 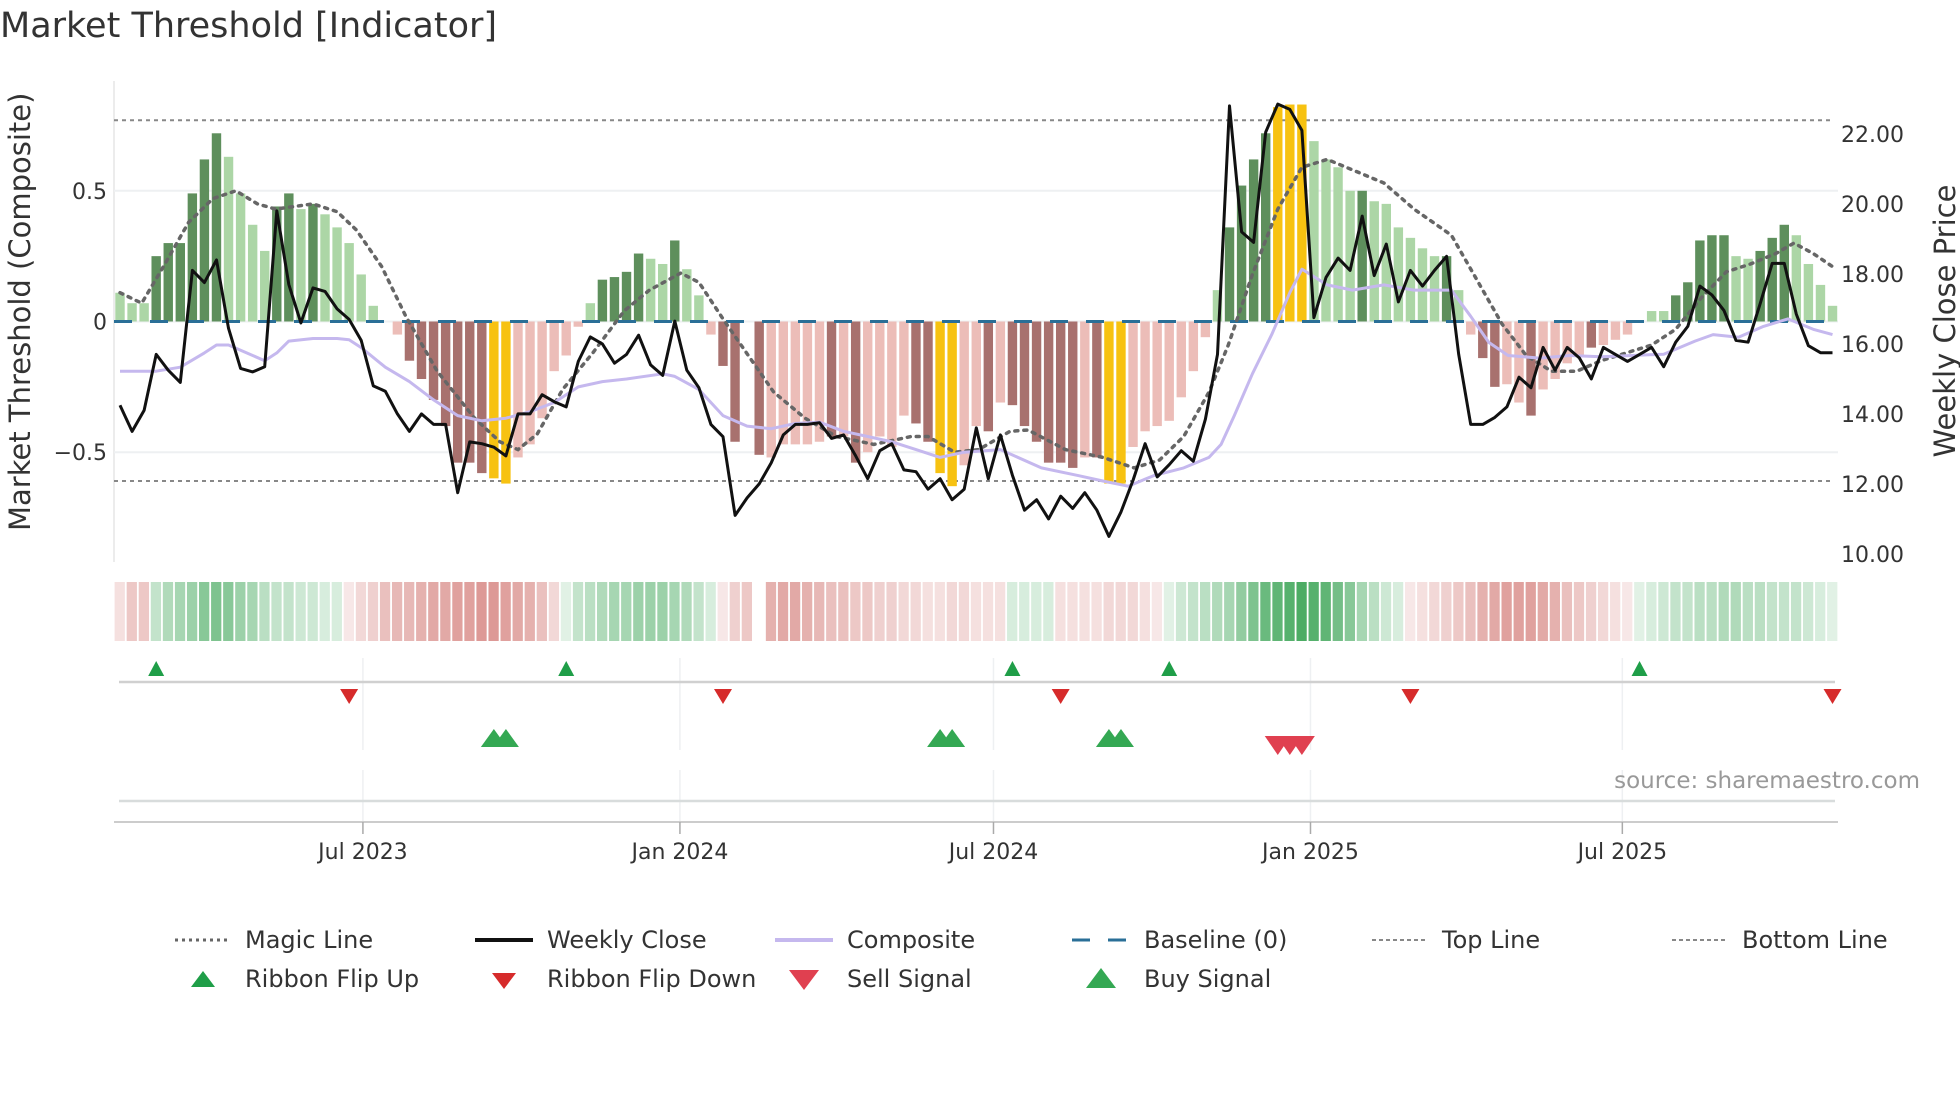 What do you see at coordinates (1872, 415) in the screenshot?
I see `right-tick-label: 14.00` at bounding box center [1872, 415].